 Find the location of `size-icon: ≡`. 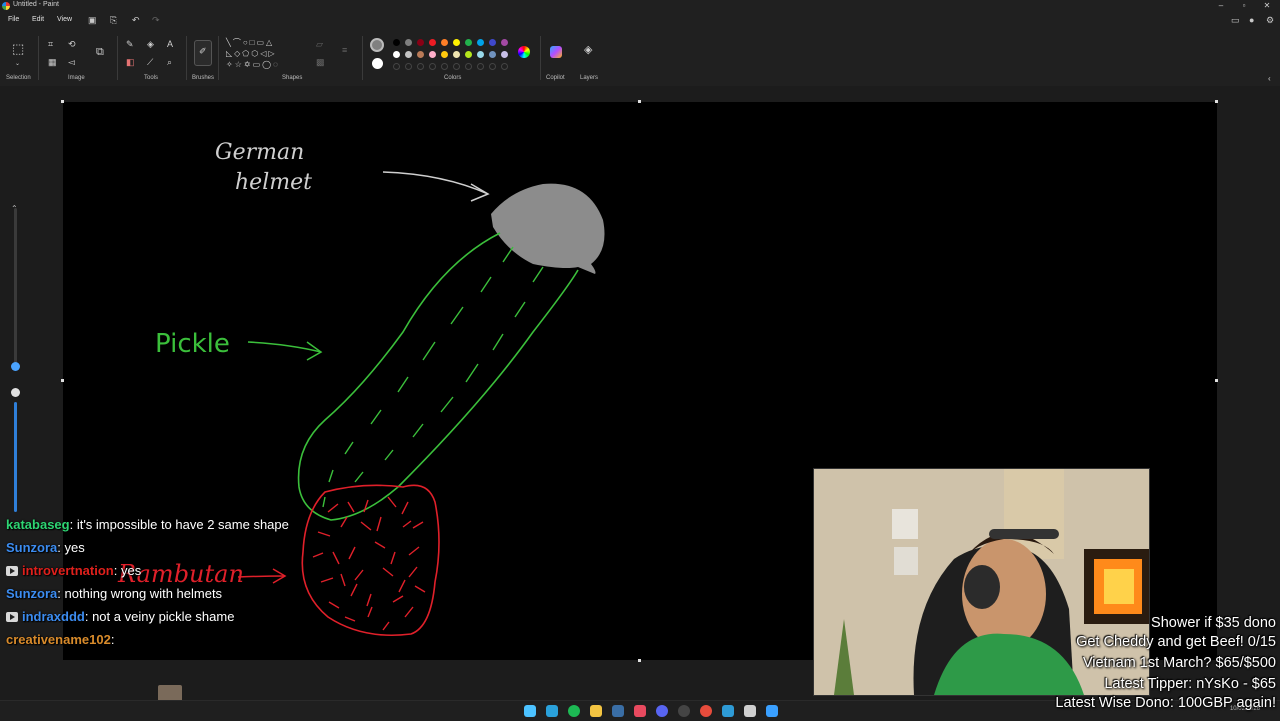

size-icon: ≡ is located at coordinates (344, 50).